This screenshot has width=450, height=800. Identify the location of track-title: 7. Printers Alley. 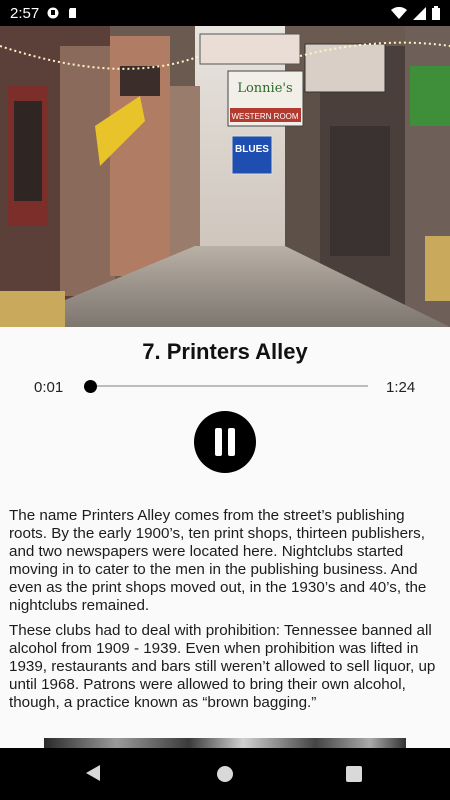
(225, 351).